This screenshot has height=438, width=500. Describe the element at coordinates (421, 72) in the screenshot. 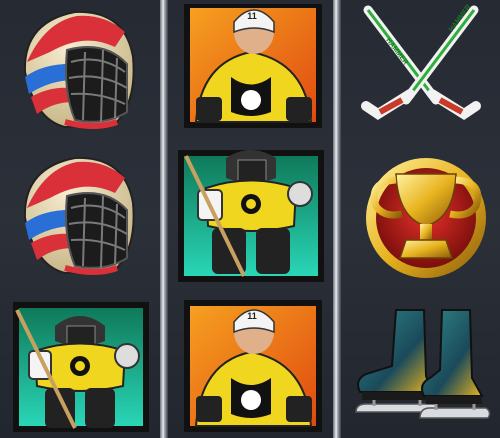

I see `hockey-sticks-symbol: HAMMER HAMMER` at that location.